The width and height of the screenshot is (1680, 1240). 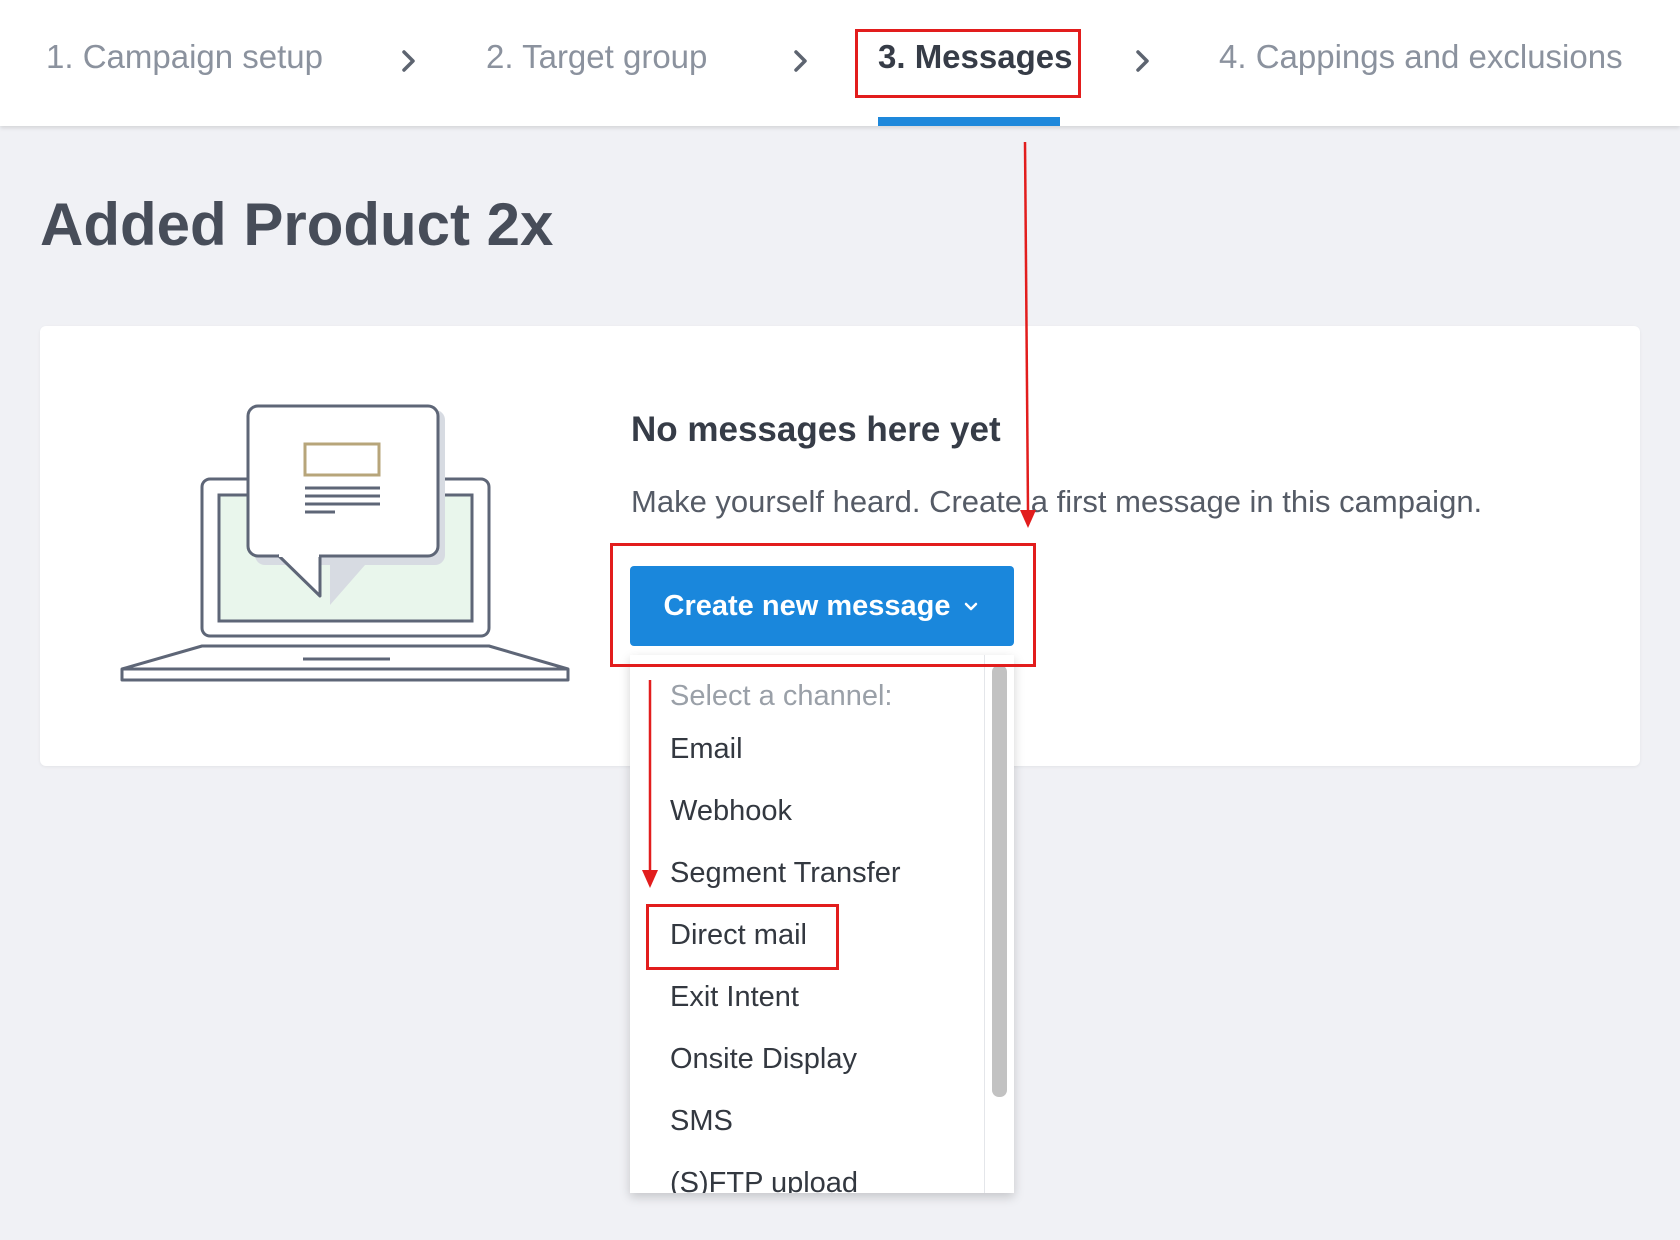 What do you see at coordinates (701, 1121) in the screenshot?
I see `channel-option-sms: SMS` at bounding box center [701, 1121].